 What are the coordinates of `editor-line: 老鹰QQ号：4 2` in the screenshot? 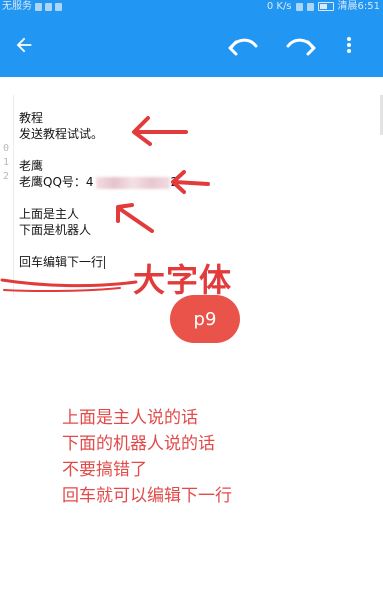 It's located at (98, 181).